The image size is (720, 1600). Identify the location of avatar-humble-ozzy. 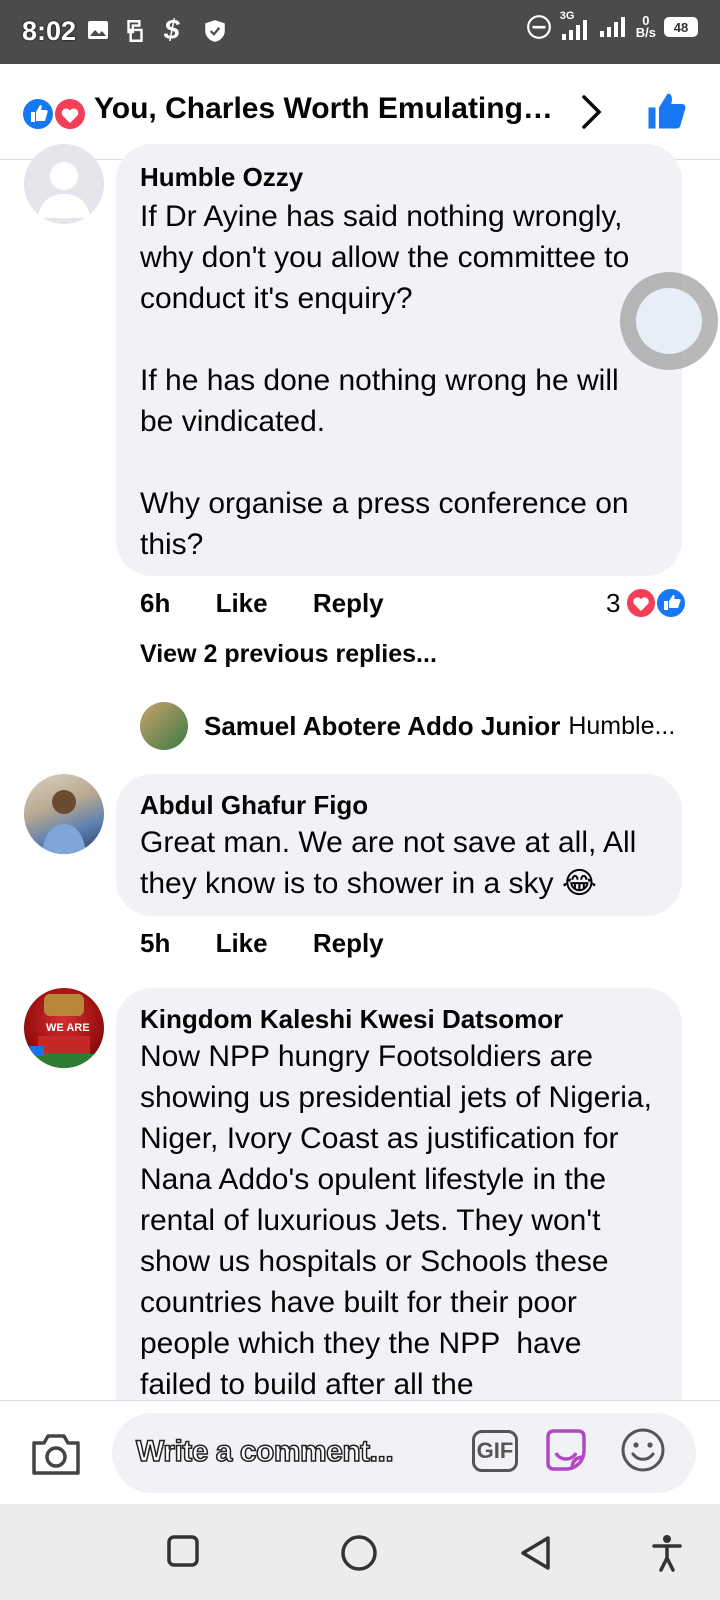
(64, 184).